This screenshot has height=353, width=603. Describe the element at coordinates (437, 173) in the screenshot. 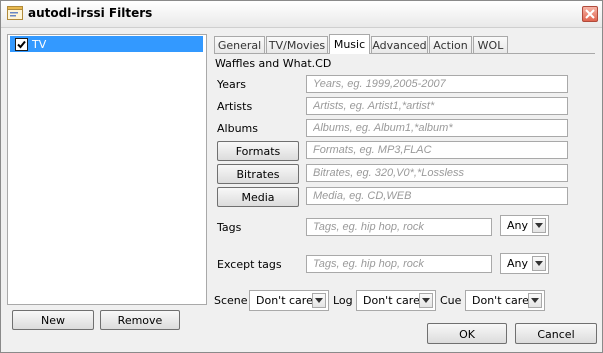

I see `bitrates-input` at that location.